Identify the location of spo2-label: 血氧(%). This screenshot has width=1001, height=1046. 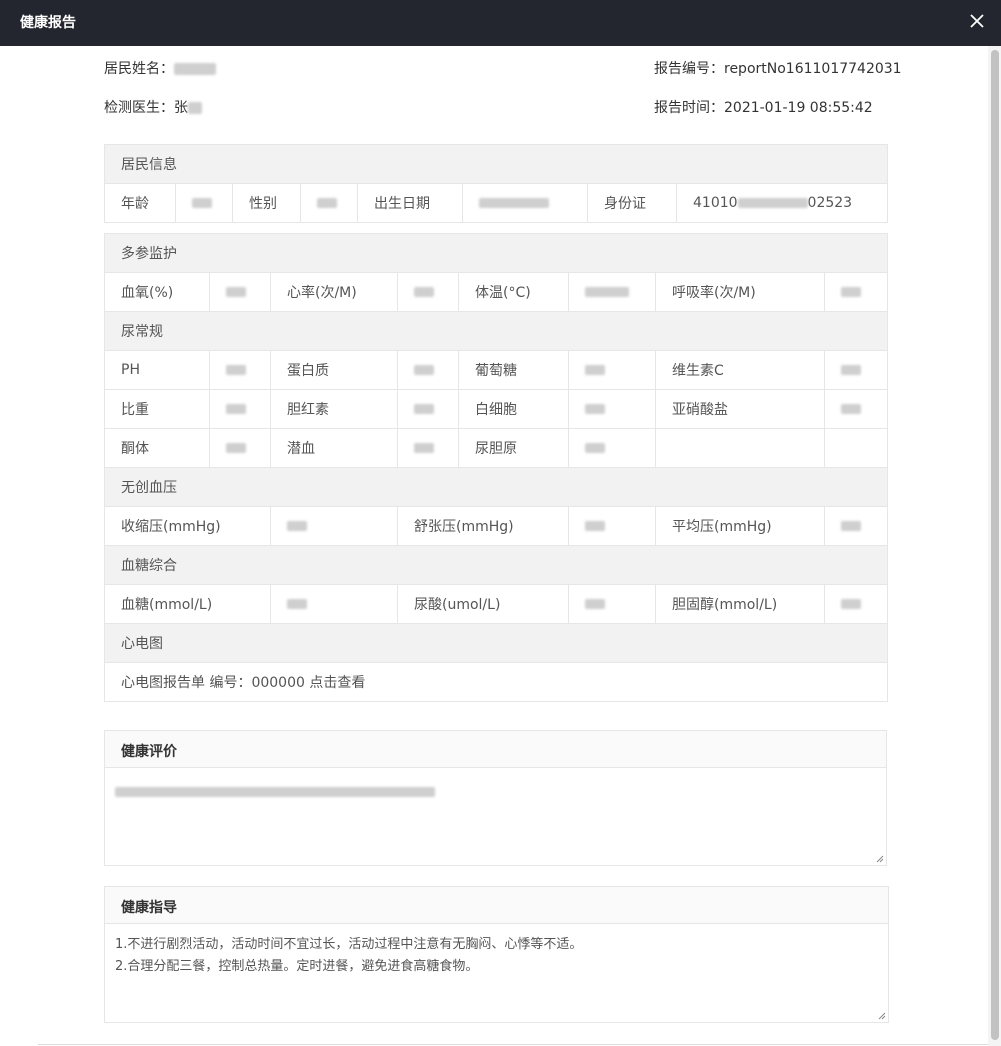
(157, 292).